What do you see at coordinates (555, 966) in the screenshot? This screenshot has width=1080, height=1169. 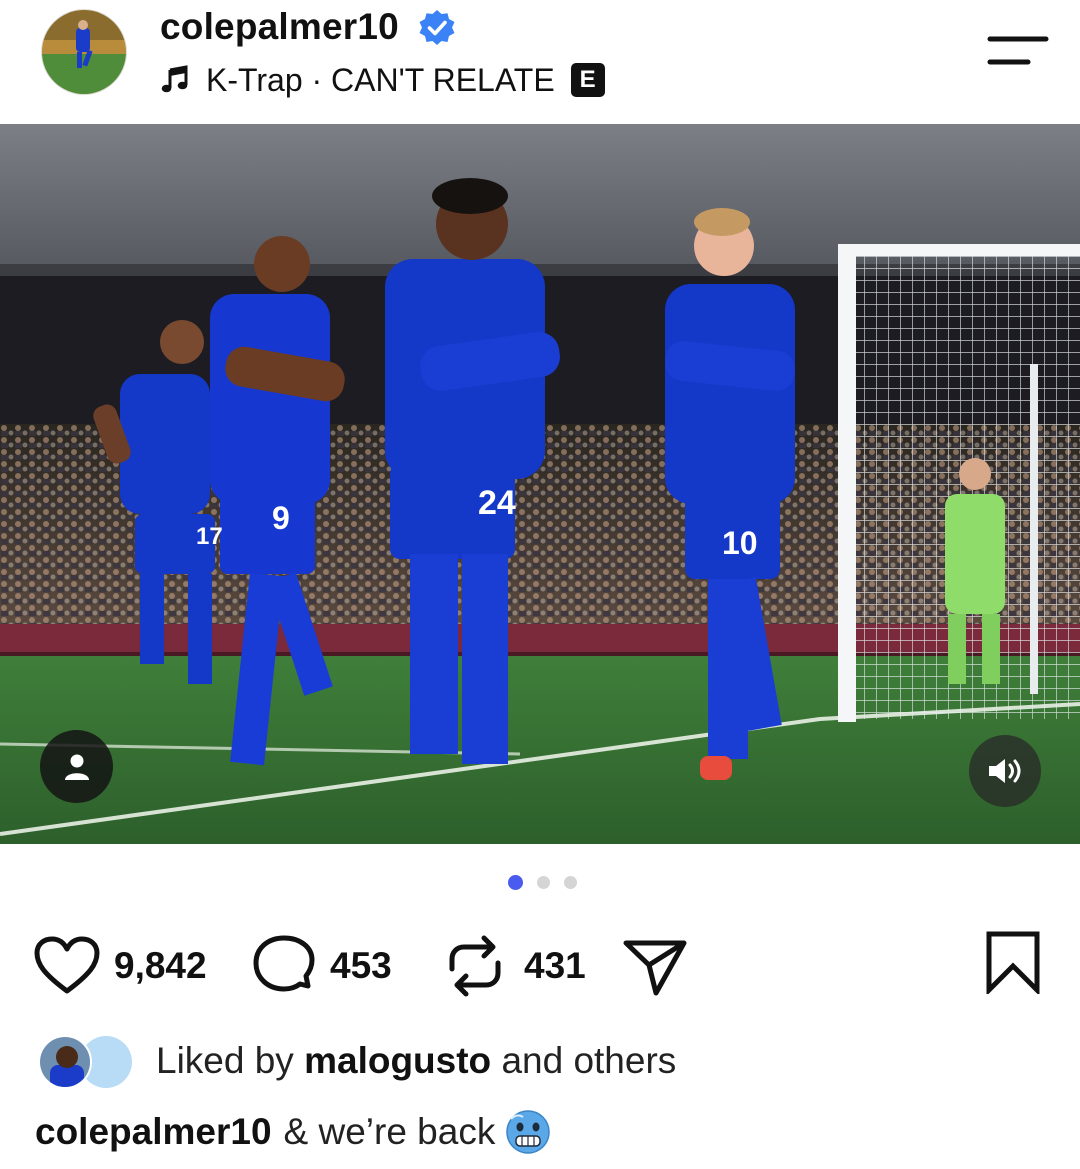 I see `reposts-count: 431` at bounding box center [555, 966].